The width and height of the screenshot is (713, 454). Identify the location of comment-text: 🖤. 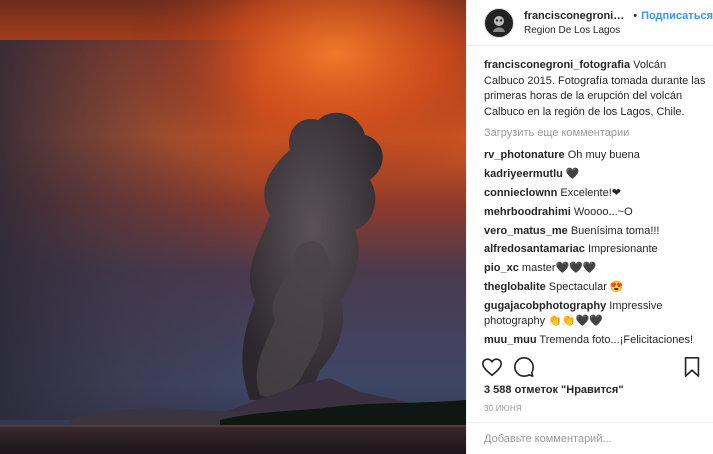
(571, 173).